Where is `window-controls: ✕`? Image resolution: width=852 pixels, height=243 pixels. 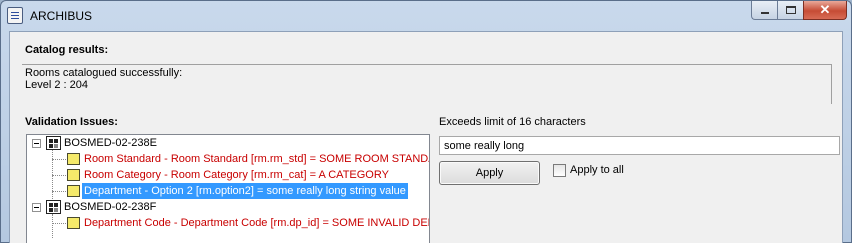
window-controls: ✕ is located at coordinates (799, 11).